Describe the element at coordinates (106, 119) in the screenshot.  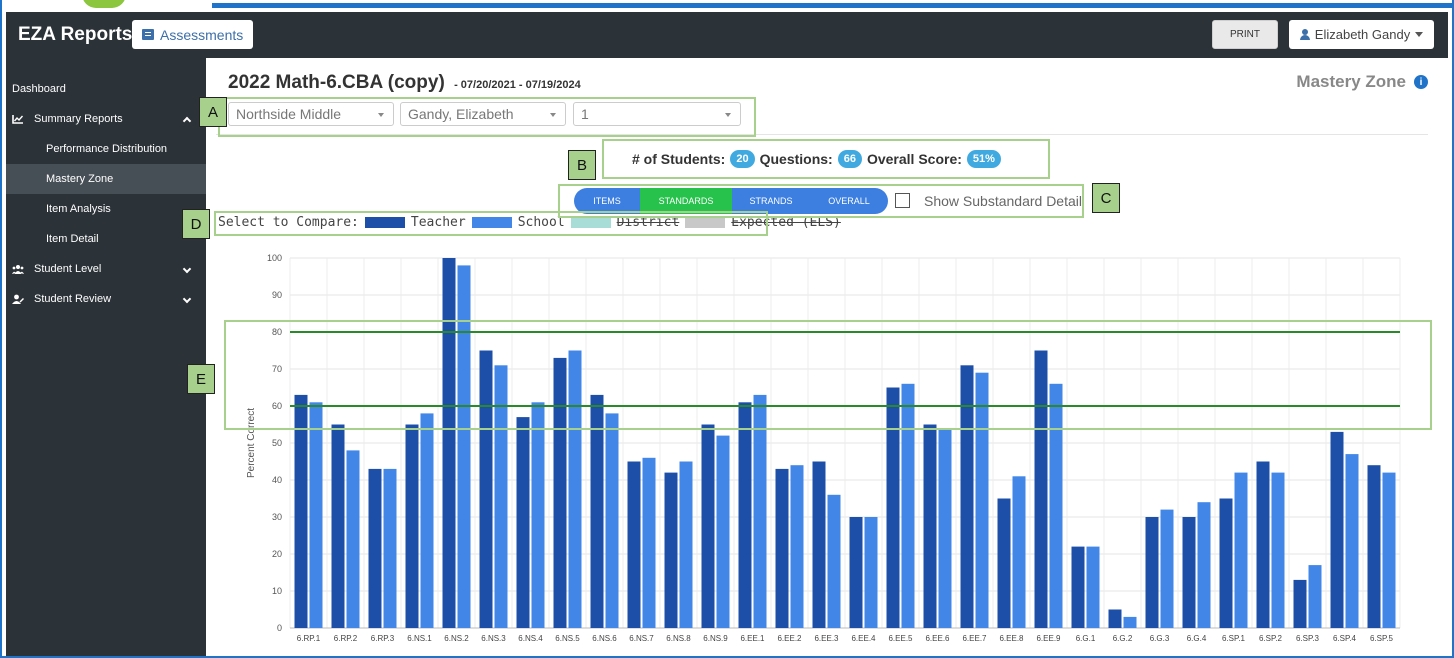
I see `sidebar-item-summary-reports: Summary Reports` at that location.